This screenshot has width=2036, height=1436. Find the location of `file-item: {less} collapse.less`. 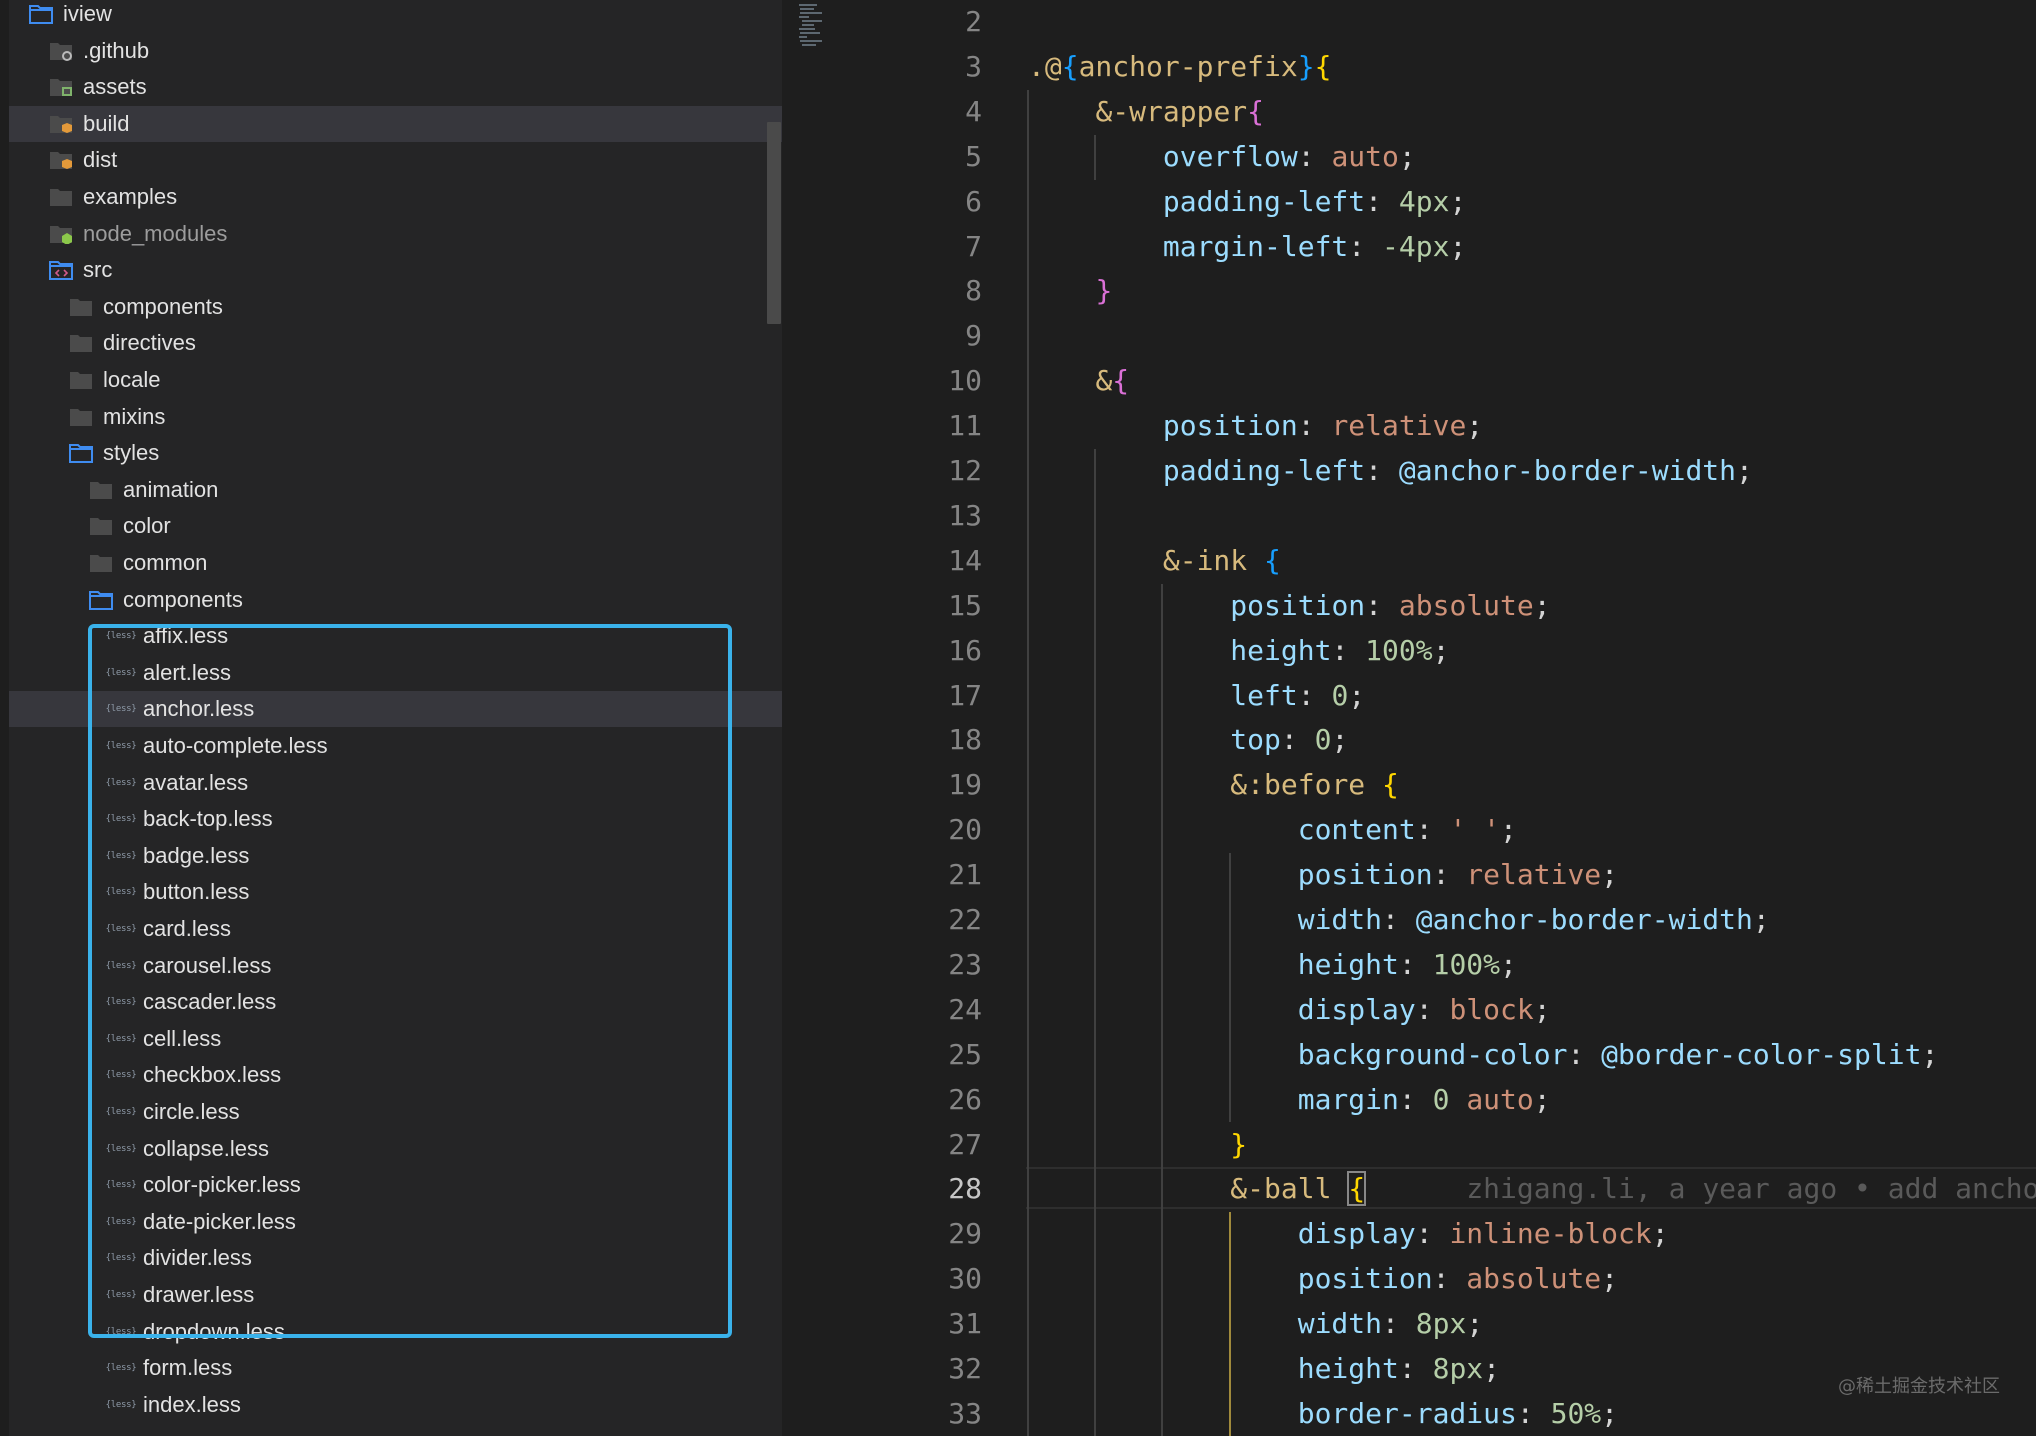

file-item: {less} collapse.less is located at coordinates (395, 1149).